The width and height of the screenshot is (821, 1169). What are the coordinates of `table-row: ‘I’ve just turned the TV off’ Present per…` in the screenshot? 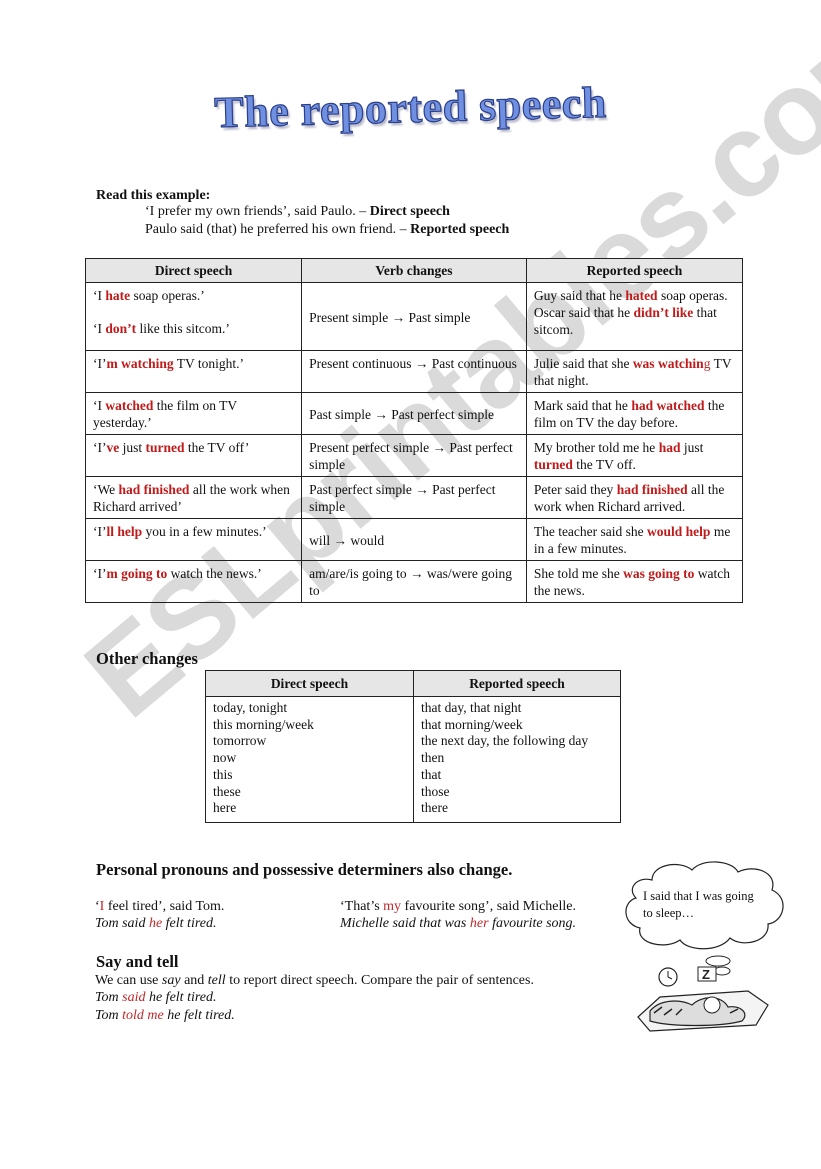 It's located at (414, 455).